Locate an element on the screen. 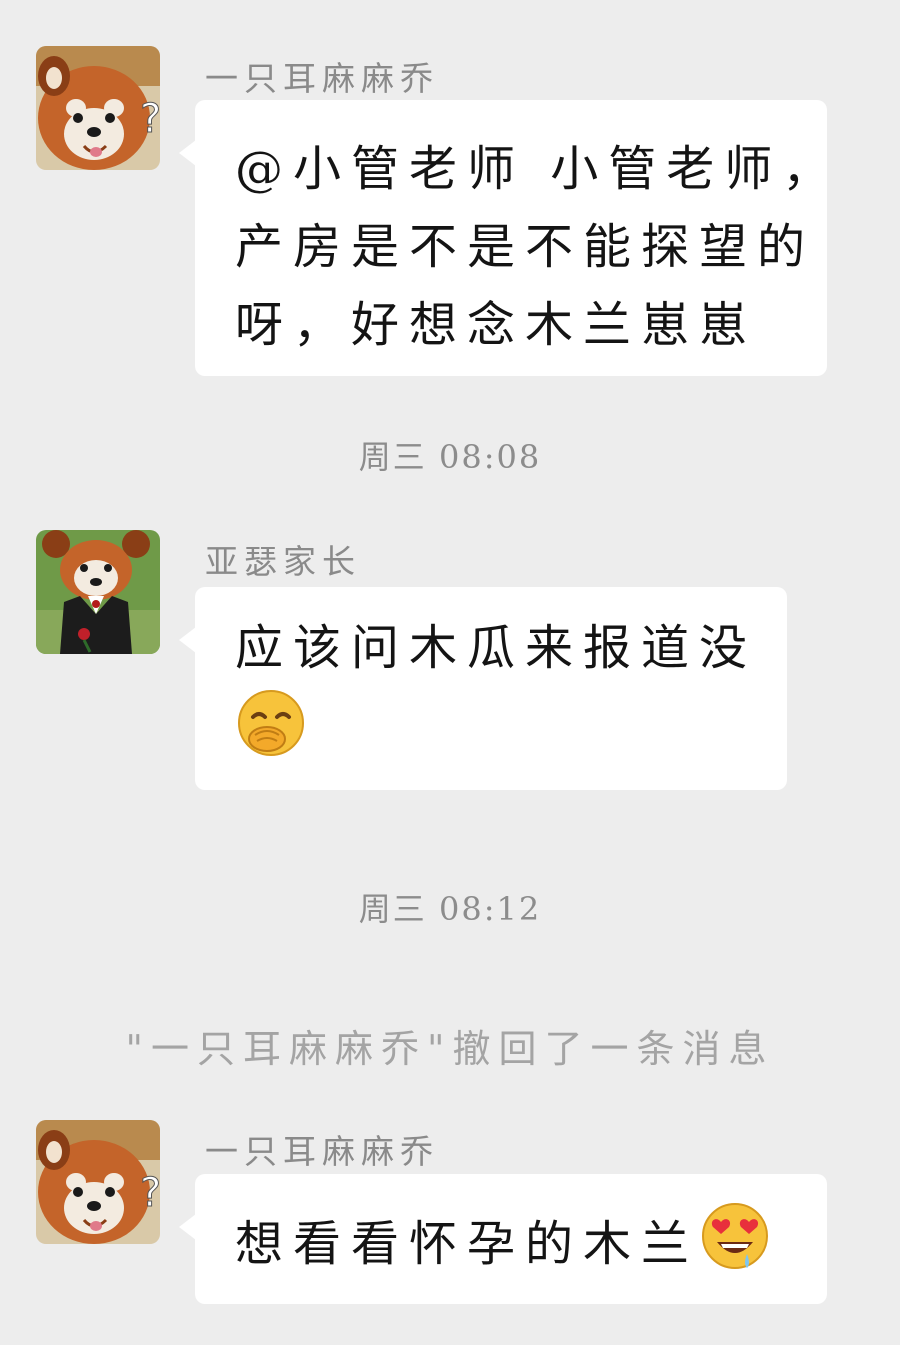  message-line: @小管老师 小管老师， is located at coordinates (538, 169).